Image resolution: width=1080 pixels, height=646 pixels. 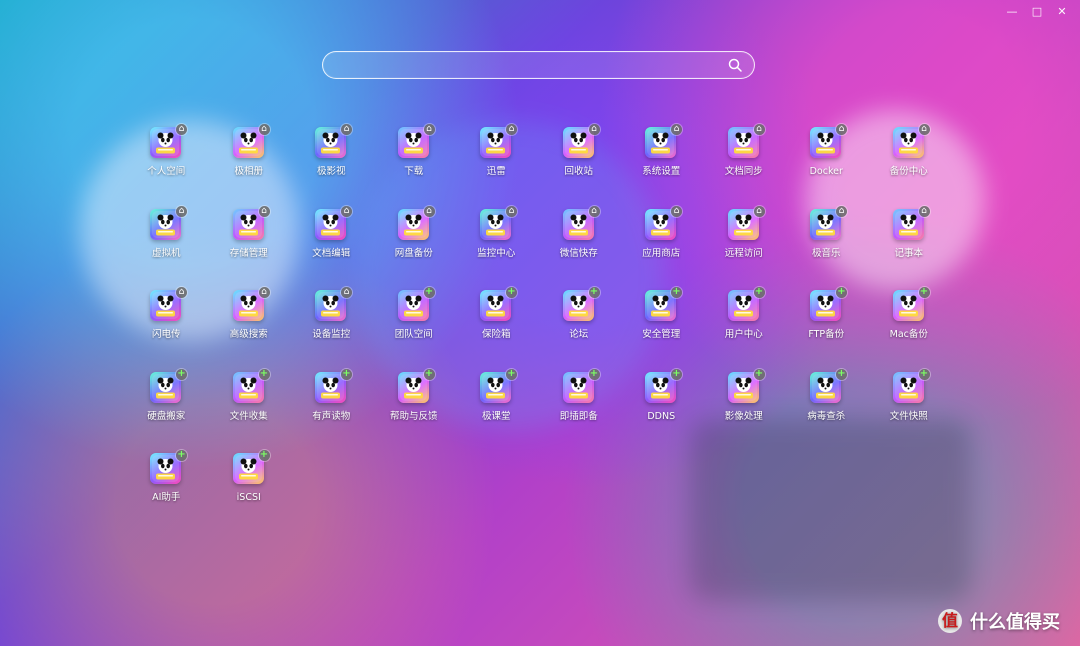 What do you see at coordinates (166, 491) in the screenshot?
I see `app-item: + AI助手` at bounding box center [166, 491].